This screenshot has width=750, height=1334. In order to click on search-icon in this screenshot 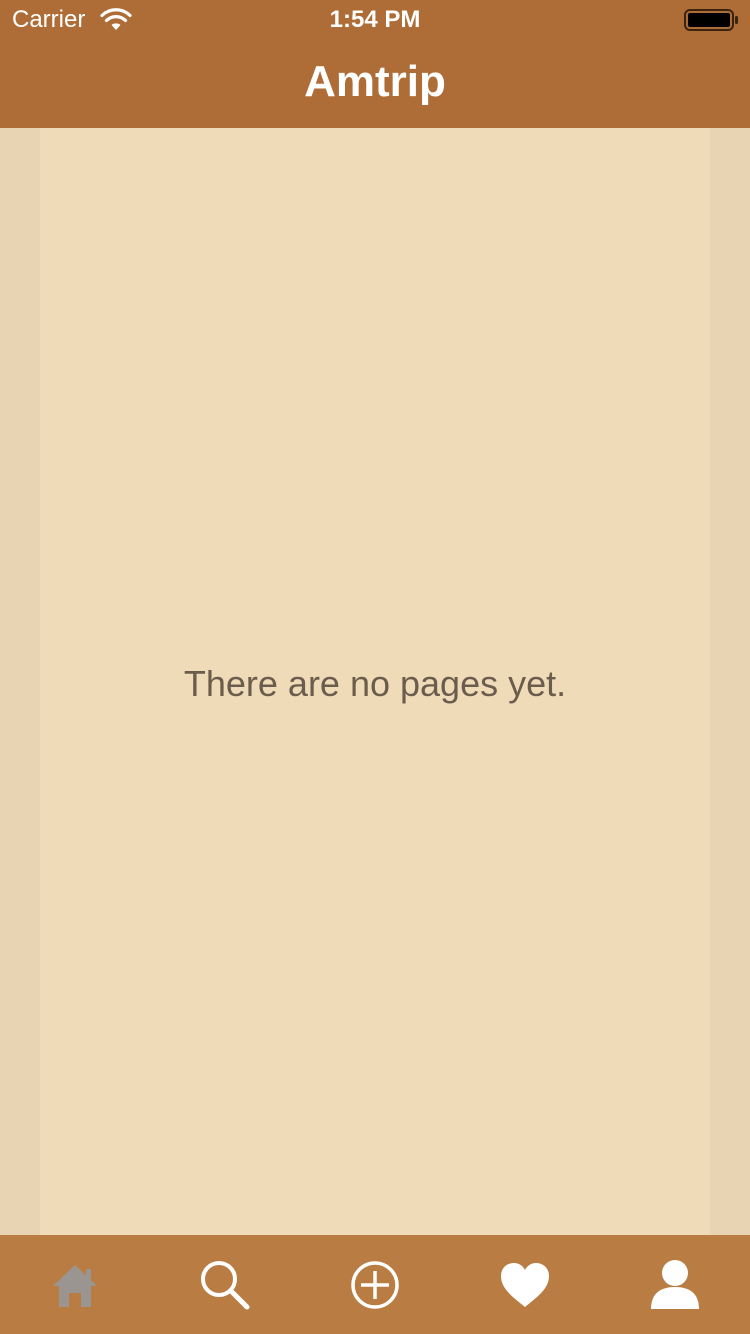, I will do `click(225, 1284)`.